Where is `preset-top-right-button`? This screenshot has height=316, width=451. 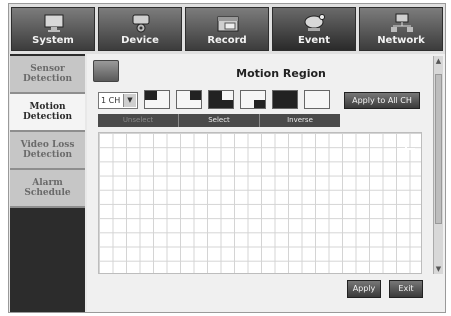
preset-top-right-button is located at coordinates (189, 99).